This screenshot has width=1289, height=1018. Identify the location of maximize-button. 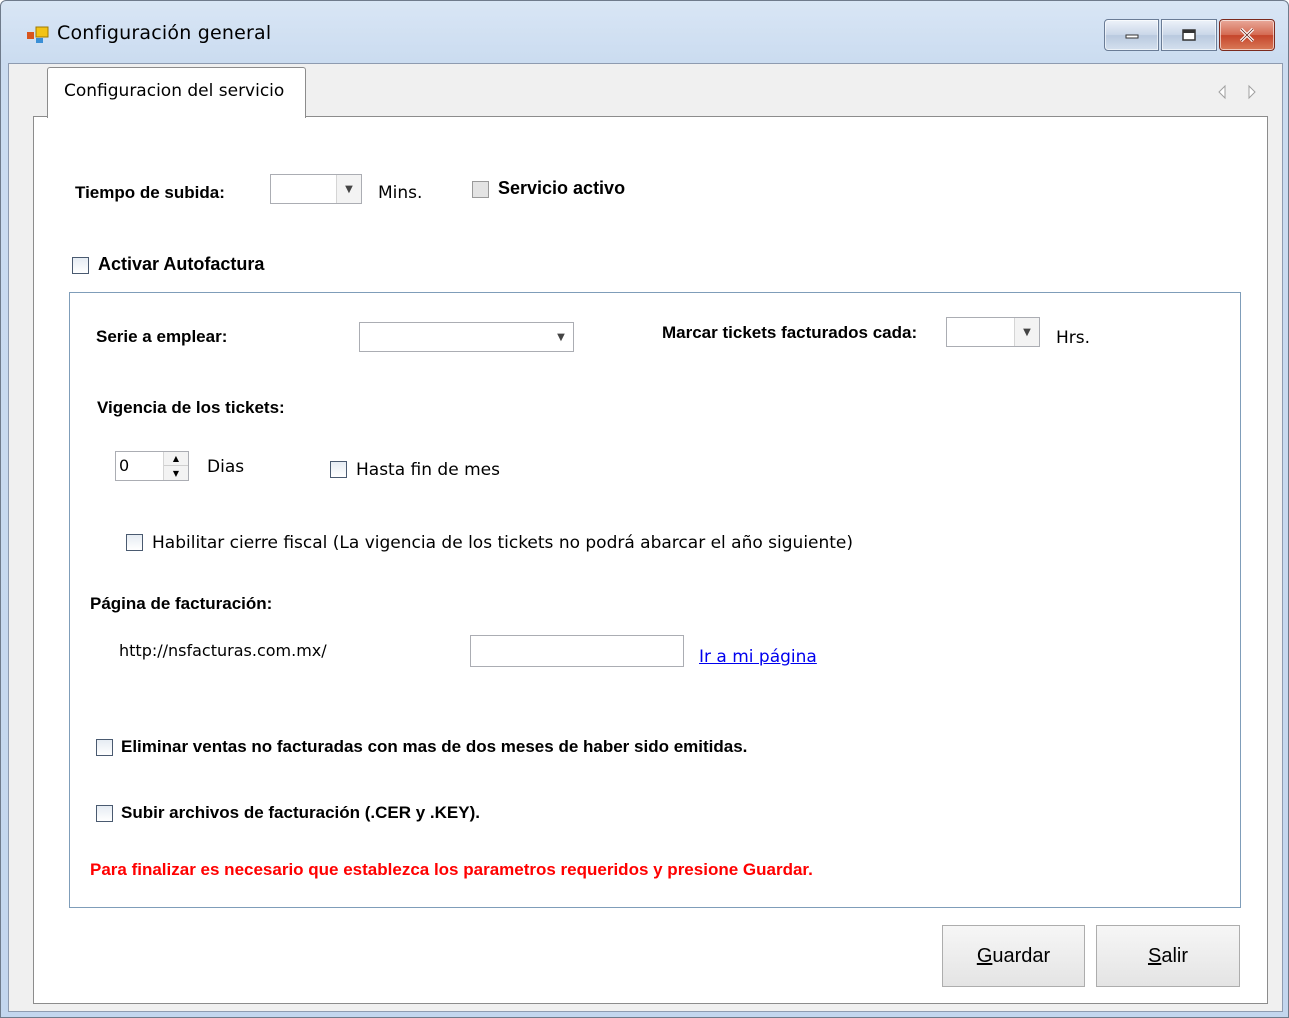
(1189, 35).